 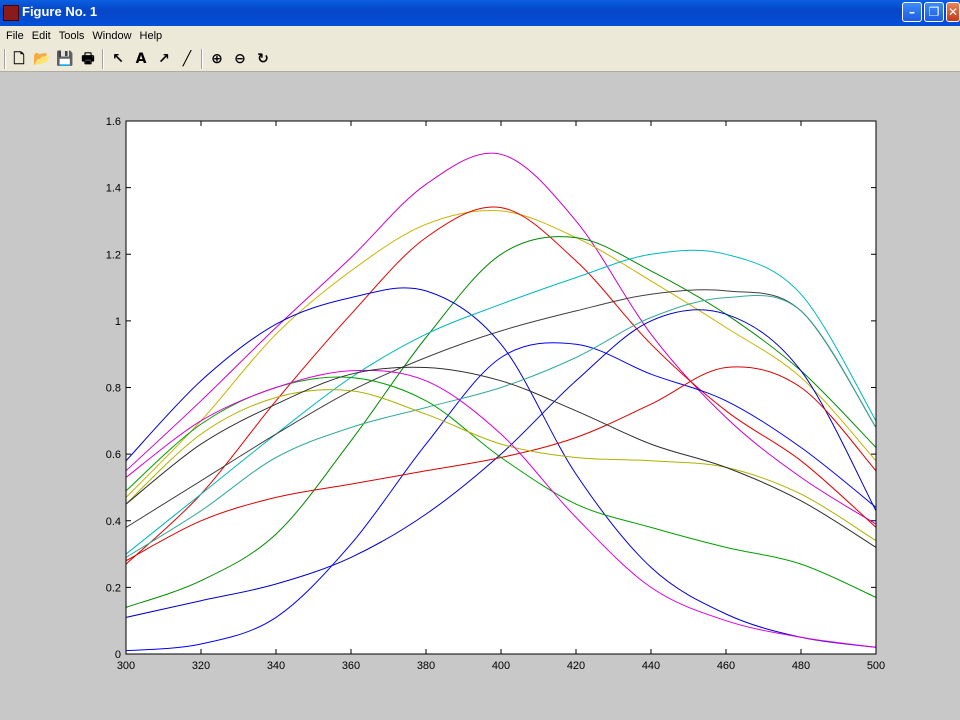 I want to click on y-tick-label: 0.8, so click(x=113, y=389).